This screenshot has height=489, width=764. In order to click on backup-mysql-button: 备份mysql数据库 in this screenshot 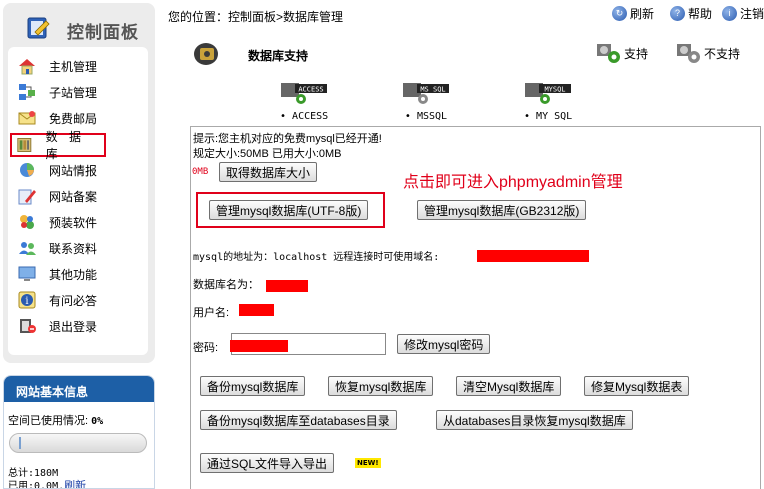, I will do `click(253, 386)`.